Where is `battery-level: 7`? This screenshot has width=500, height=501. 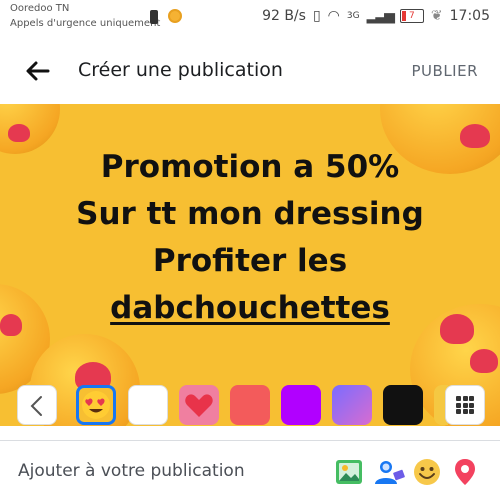 battery-level: 7 is located at coordinates (412, 16).